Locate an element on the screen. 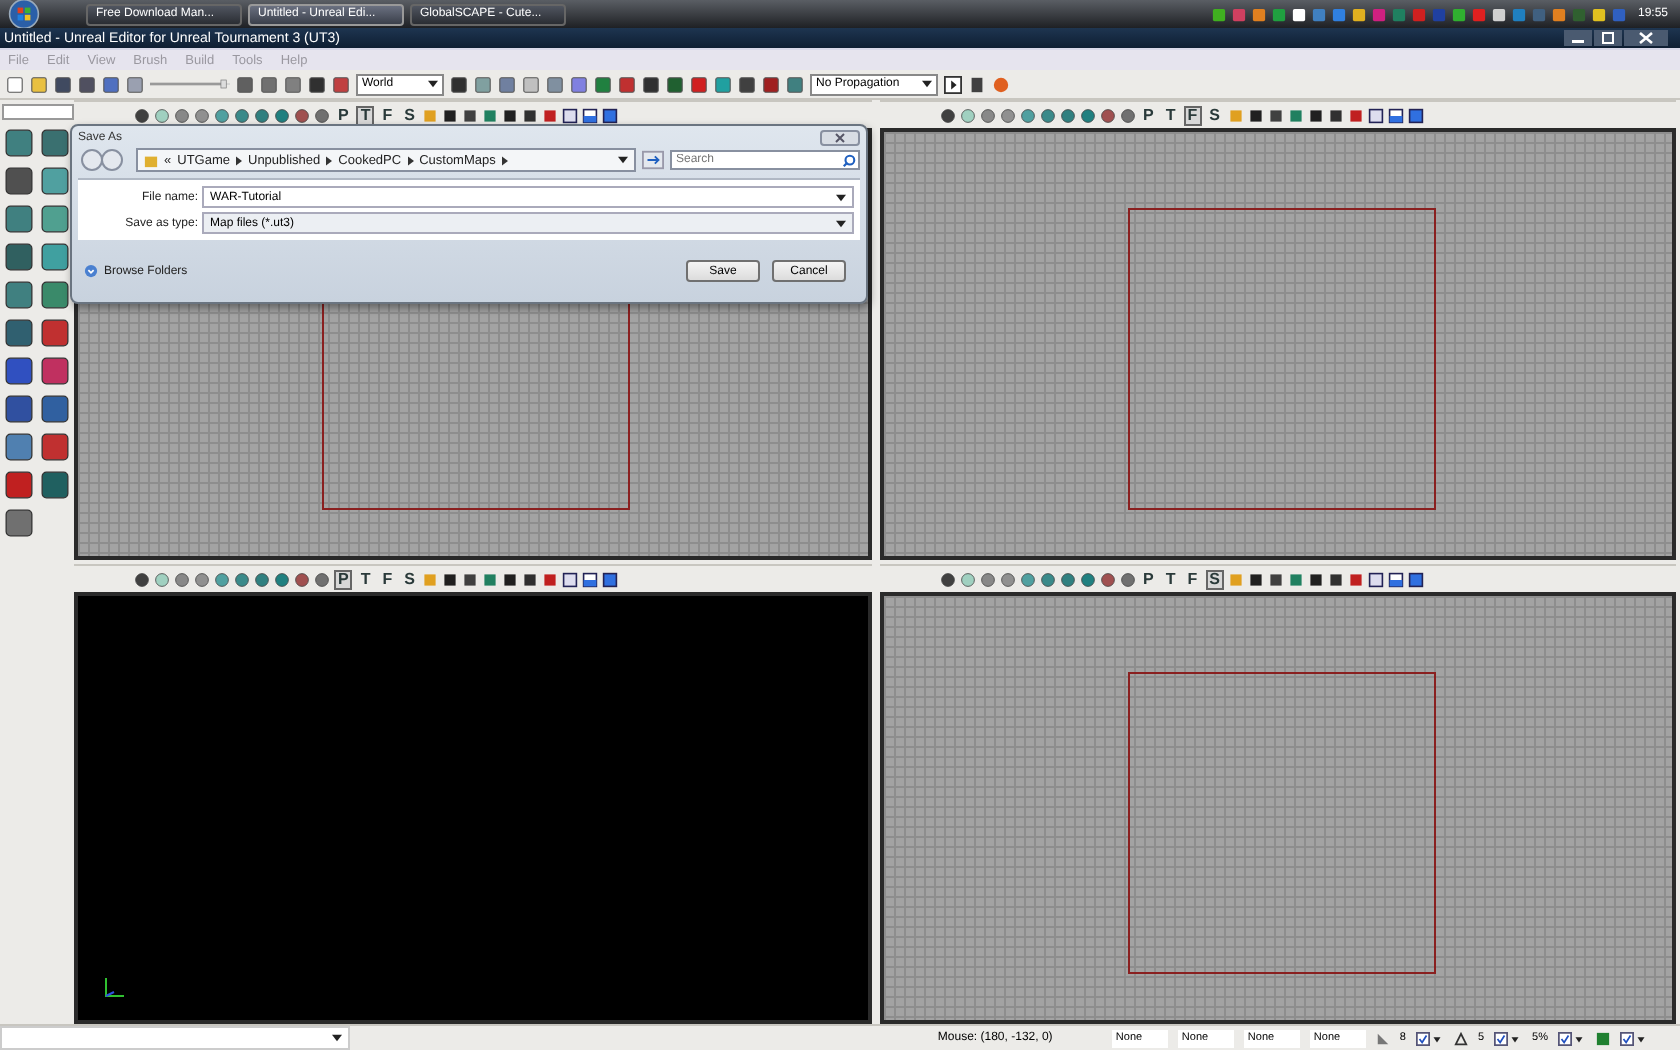  slider is located at coordinates (190, 84).